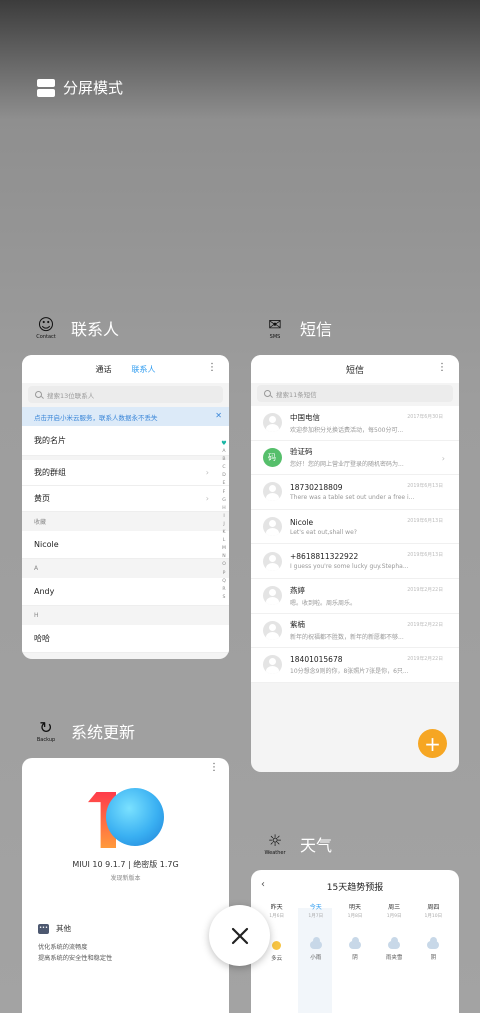  I want to click on day-label: 明天, so click(354, 907).